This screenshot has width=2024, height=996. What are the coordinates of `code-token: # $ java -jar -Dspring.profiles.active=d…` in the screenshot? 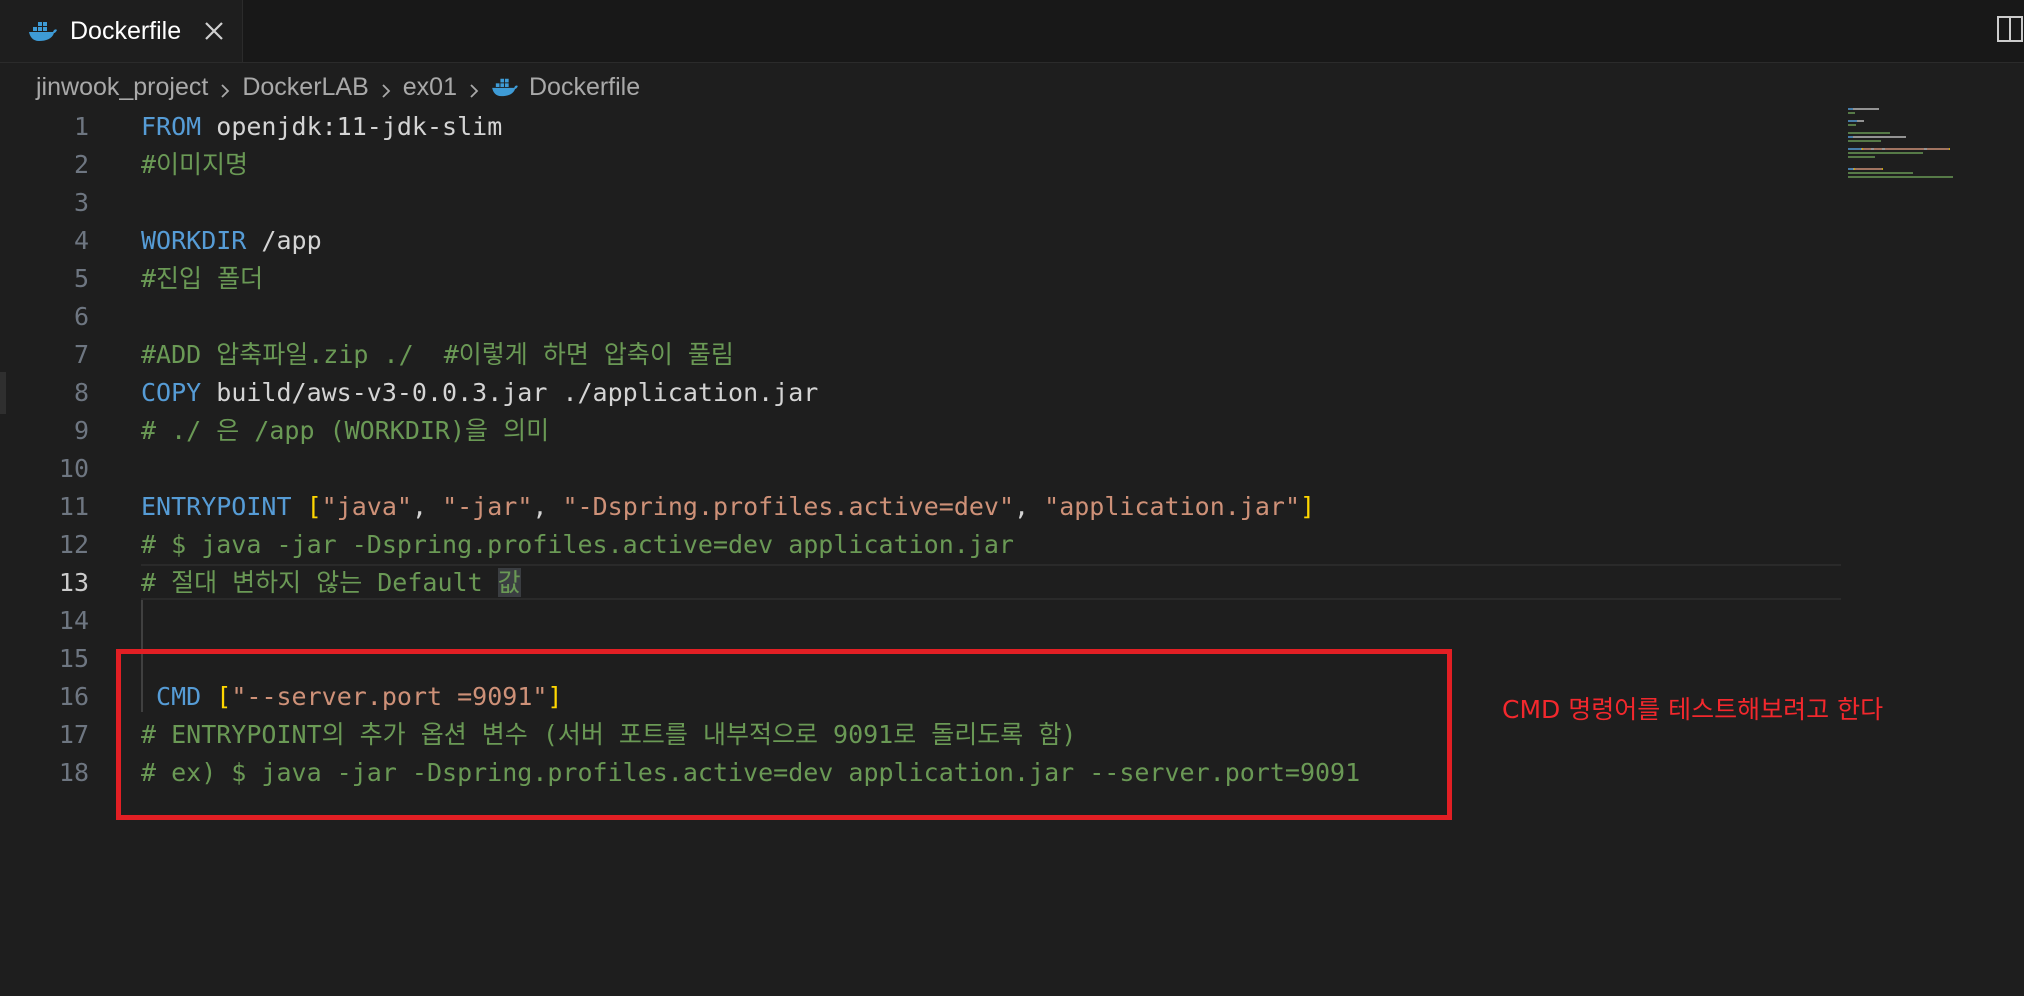 It's located at (577, 544).